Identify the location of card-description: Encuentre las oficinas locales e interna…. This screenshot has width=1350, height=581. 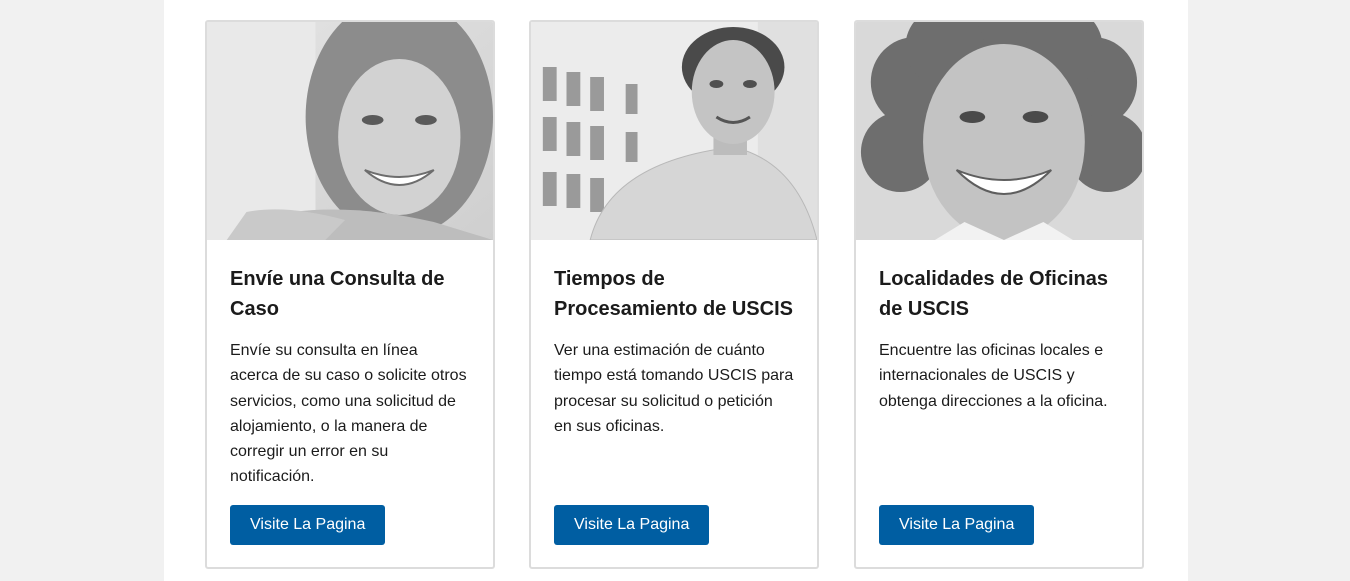
(993, 376).